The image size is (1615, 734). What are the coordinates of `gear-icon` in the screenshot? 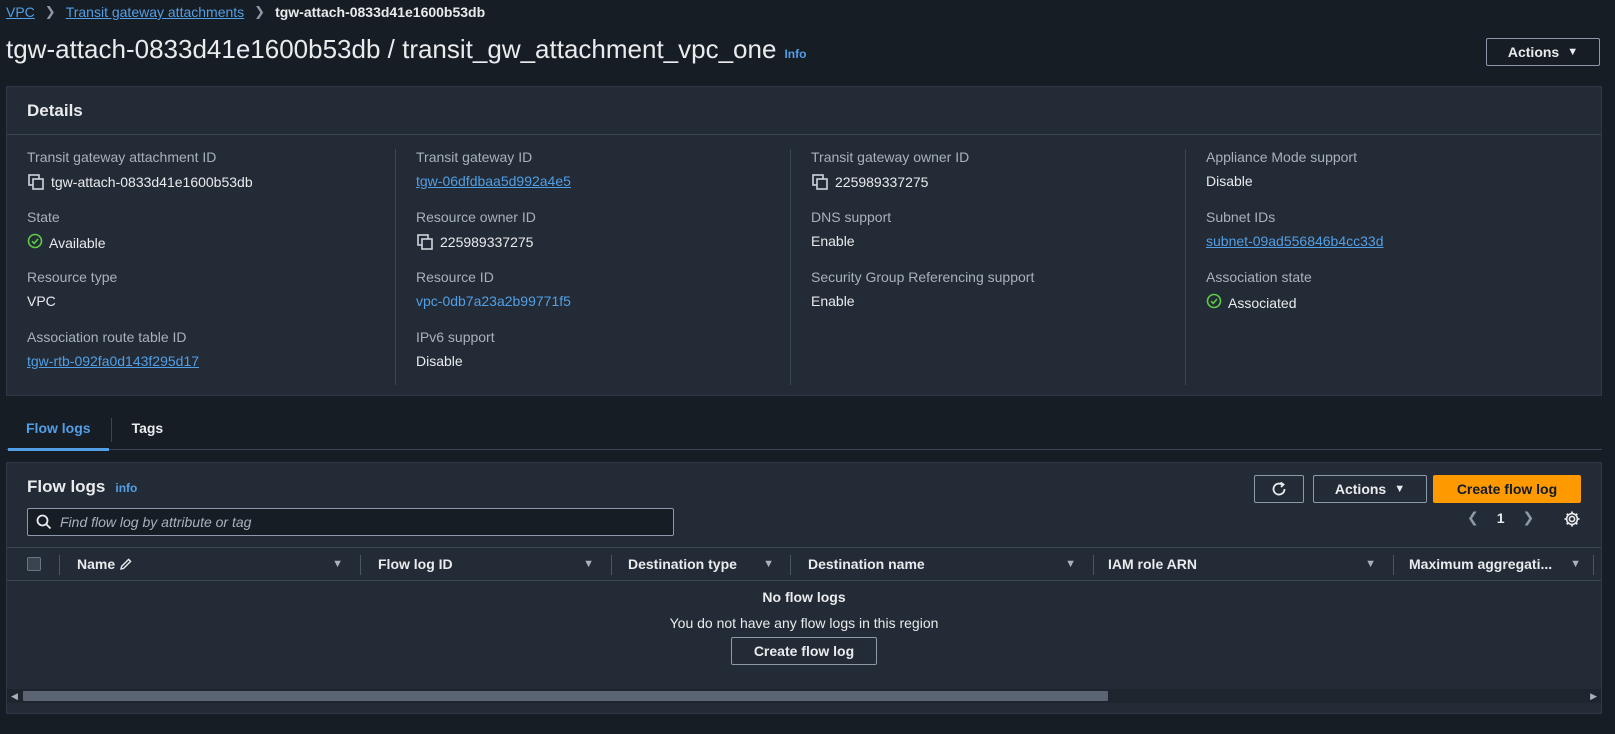 It's located at (1572, 520).